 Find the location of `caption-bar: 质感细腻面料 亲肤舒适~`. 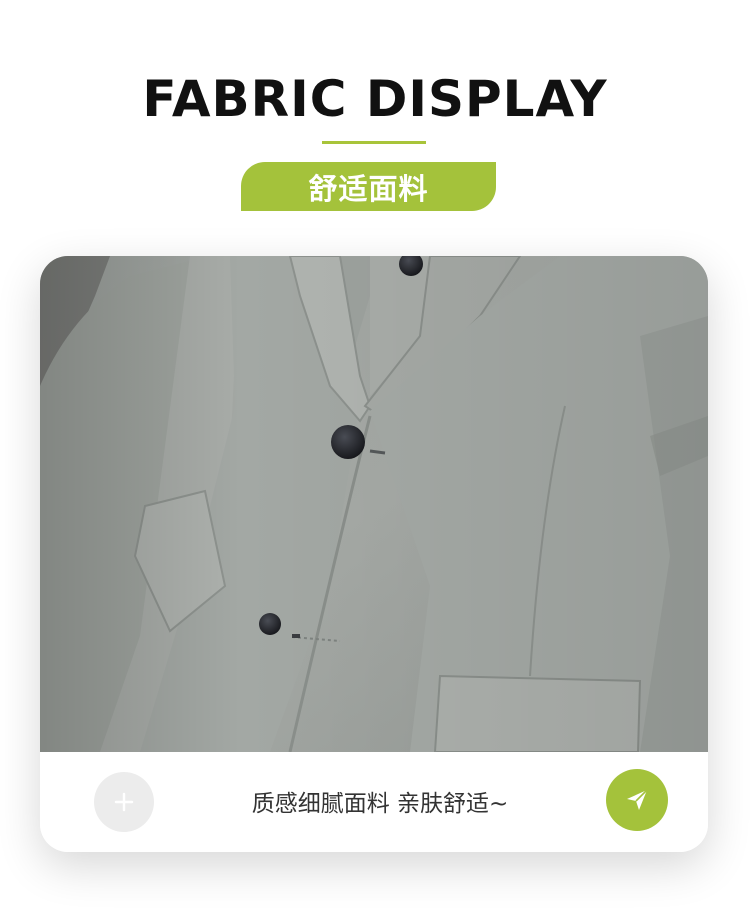

caption-bar: 质感细腻面料 亲肤舒适~ is located at coordinates (374, 802).